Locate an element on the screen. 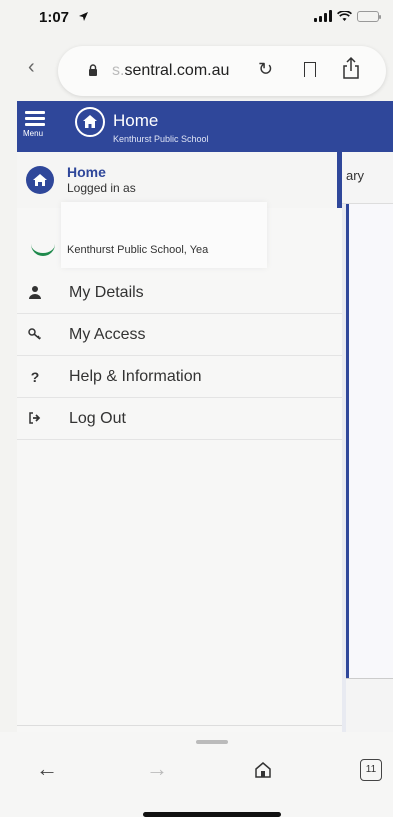 The height and width of the screenshot is (817, 393). page-content-panel is located at coordinates (369, 441).